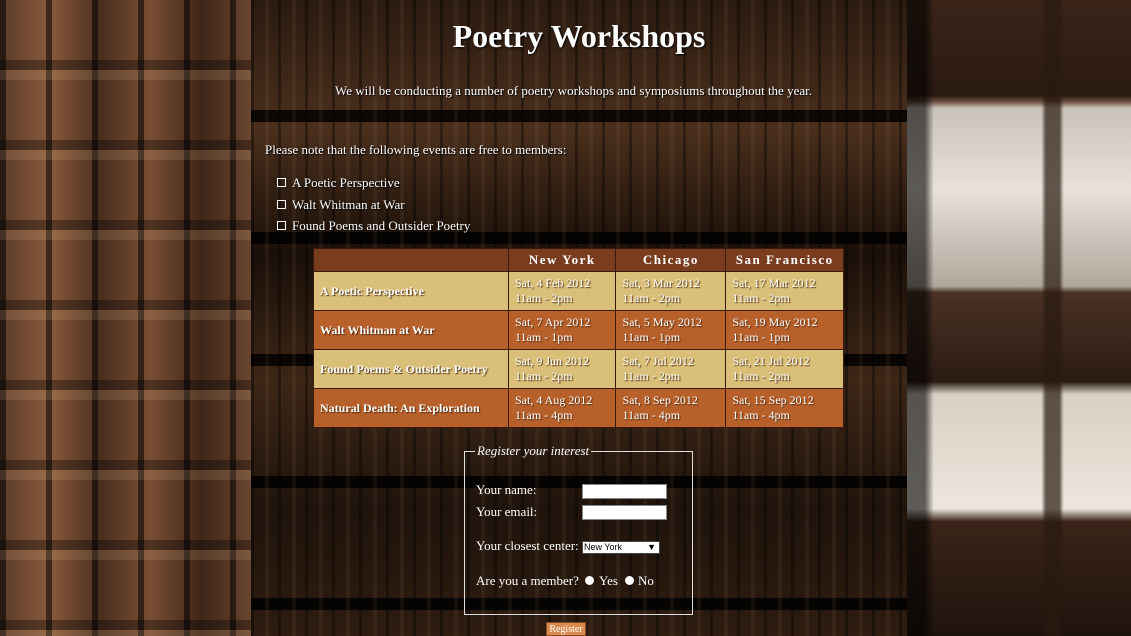  What do you see at coordinates (774, 283) in the screenshot?
I see `cell-date: Sat, 17 Mar 2012` at bounding box center [774, 283].